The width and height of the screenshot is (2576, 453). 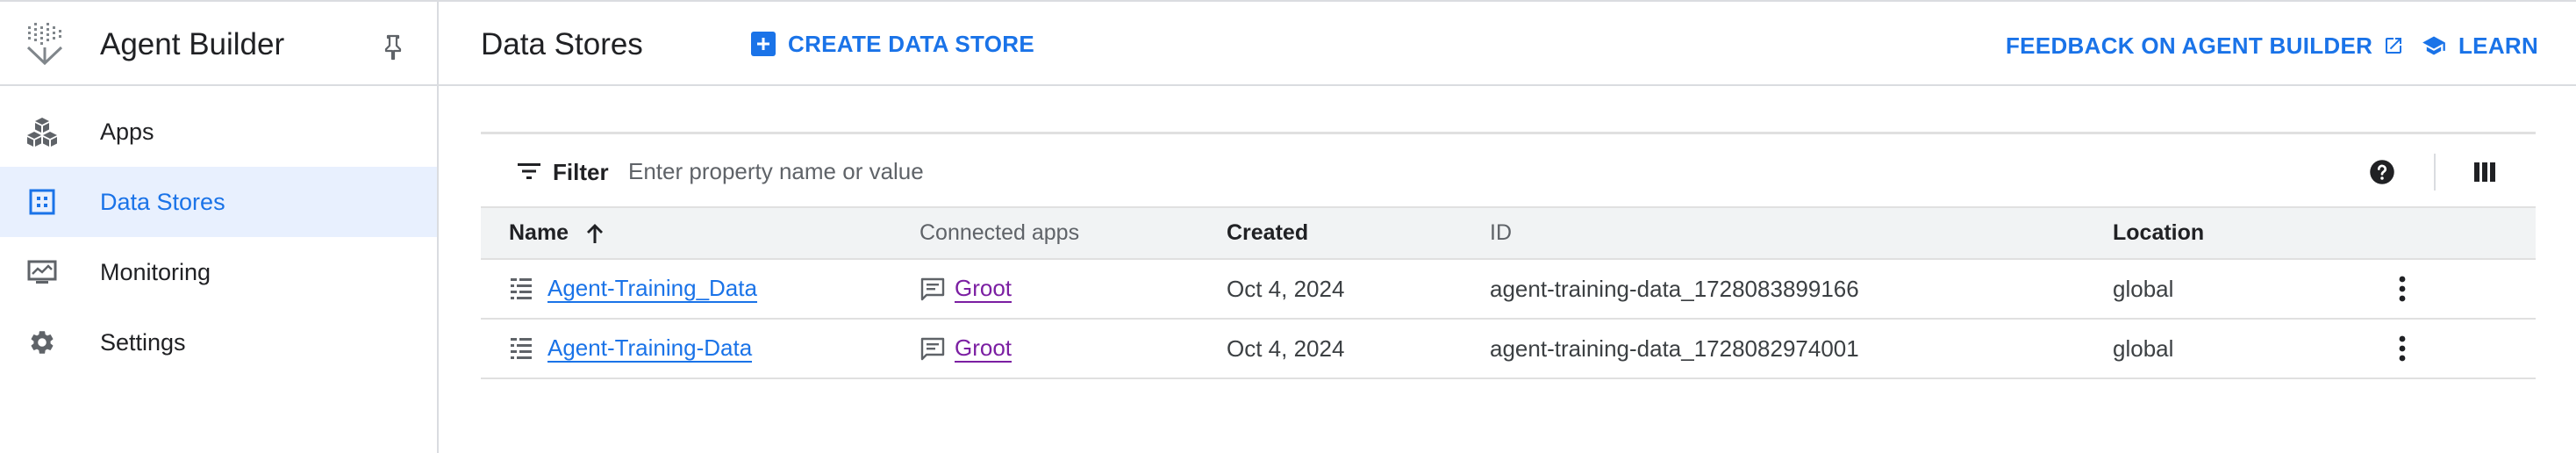 What do you see at coordinates (2249, 234) in the screenshot?
I see `column-header-location: Location` at bounding box center [2249, 234].